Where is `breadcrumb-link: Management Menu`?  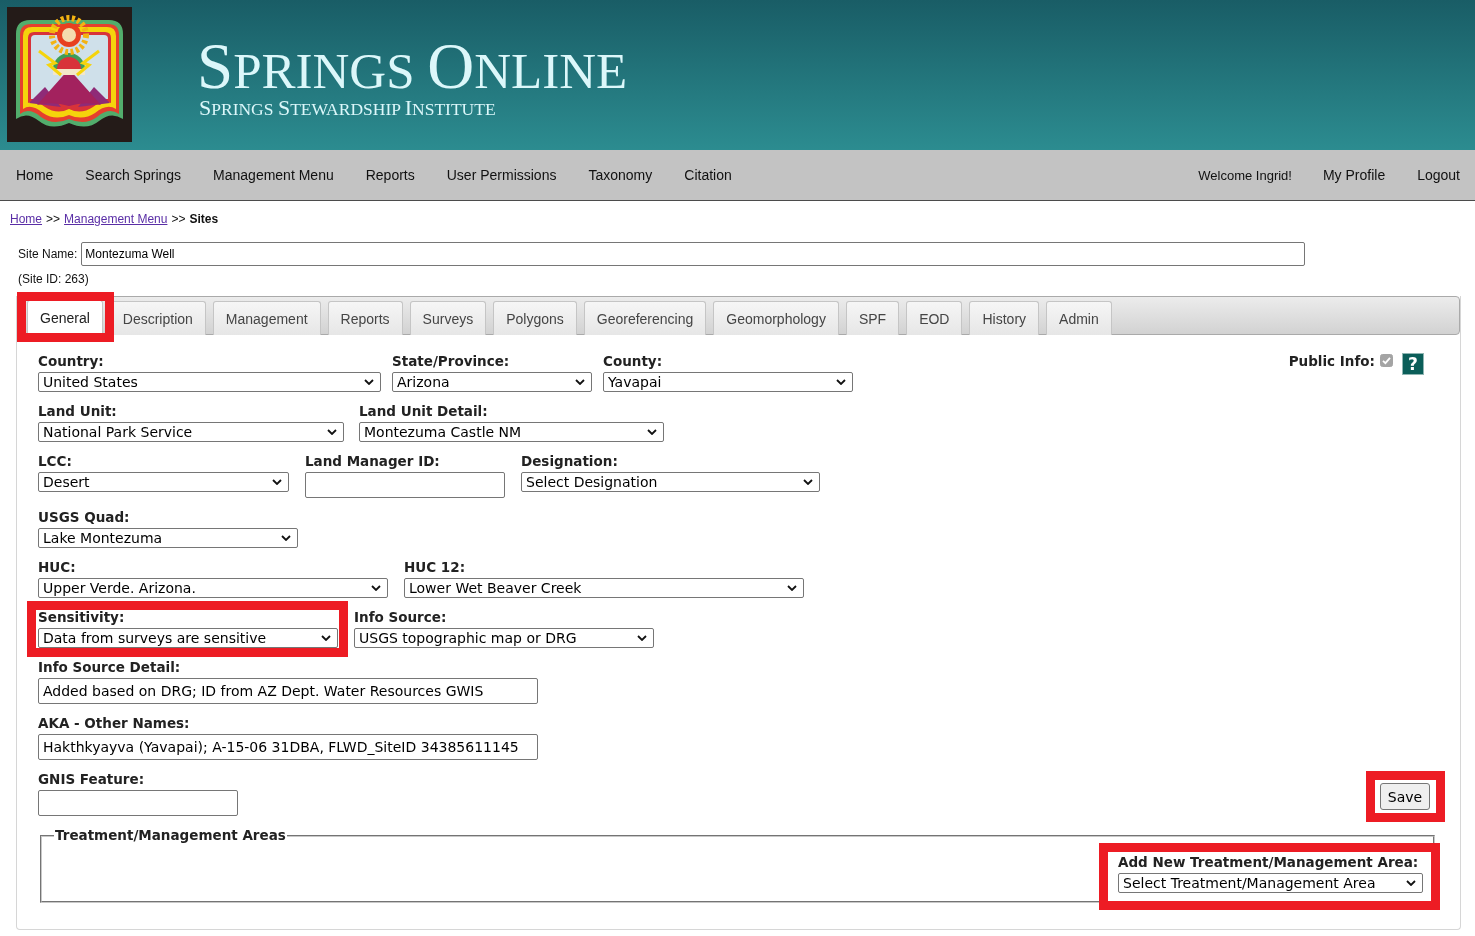 breadcrumb-link: Management Menu is located at coordinates (116, 219).